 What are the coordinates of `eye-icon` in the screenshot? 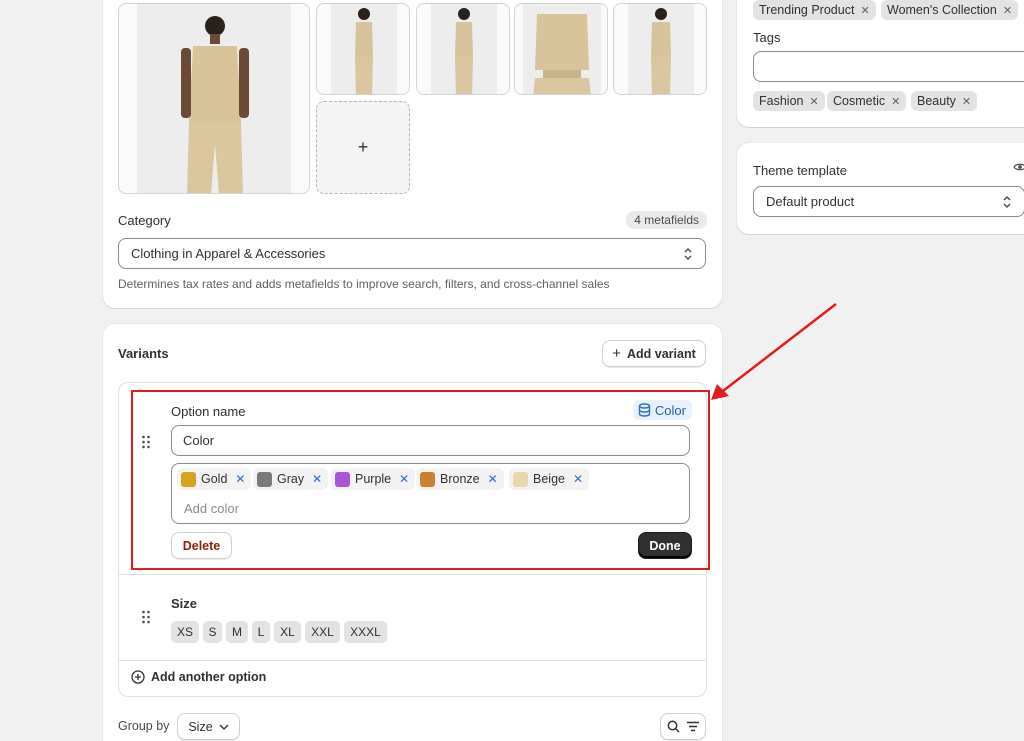 It's located at (1018, 167).